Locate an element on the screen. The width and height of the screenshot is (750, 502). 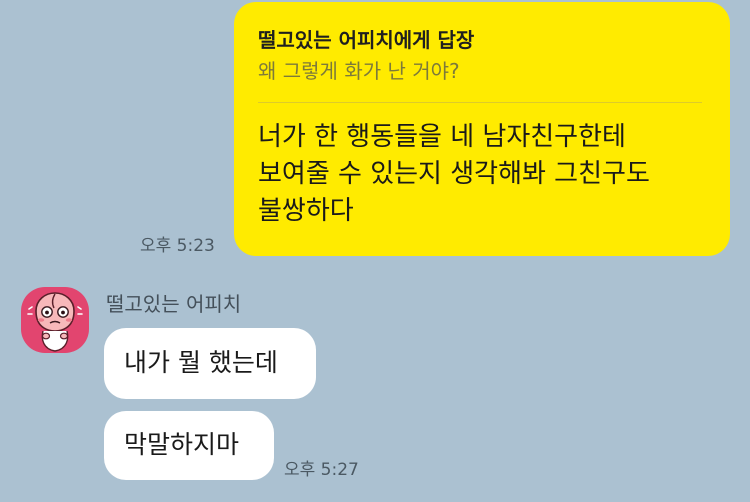
incoming-timestamp: 오후 5:27 is located at coordinates (321, 470).